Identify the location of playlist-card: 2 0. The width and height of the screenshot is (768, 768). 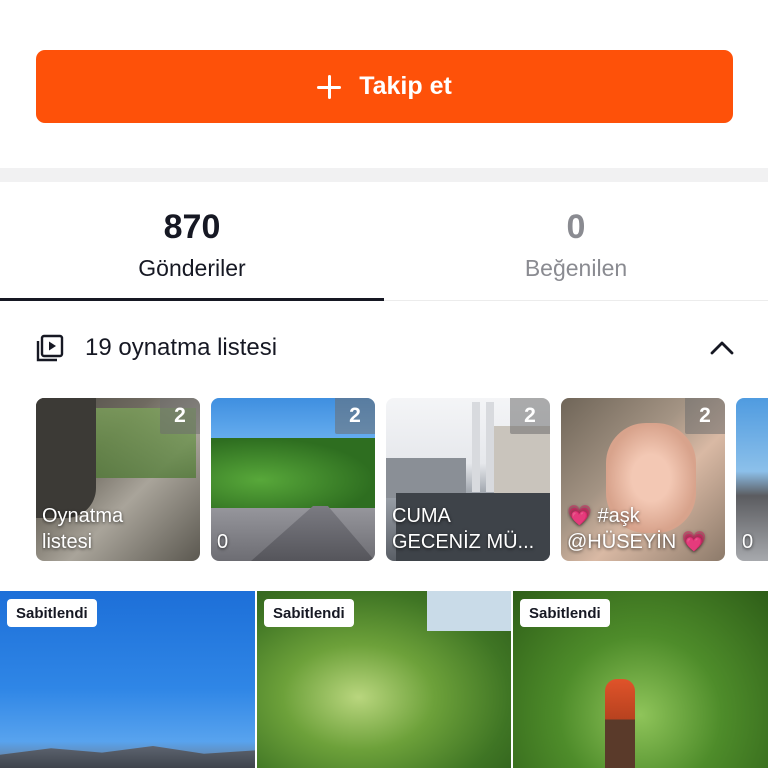
(293, 479).